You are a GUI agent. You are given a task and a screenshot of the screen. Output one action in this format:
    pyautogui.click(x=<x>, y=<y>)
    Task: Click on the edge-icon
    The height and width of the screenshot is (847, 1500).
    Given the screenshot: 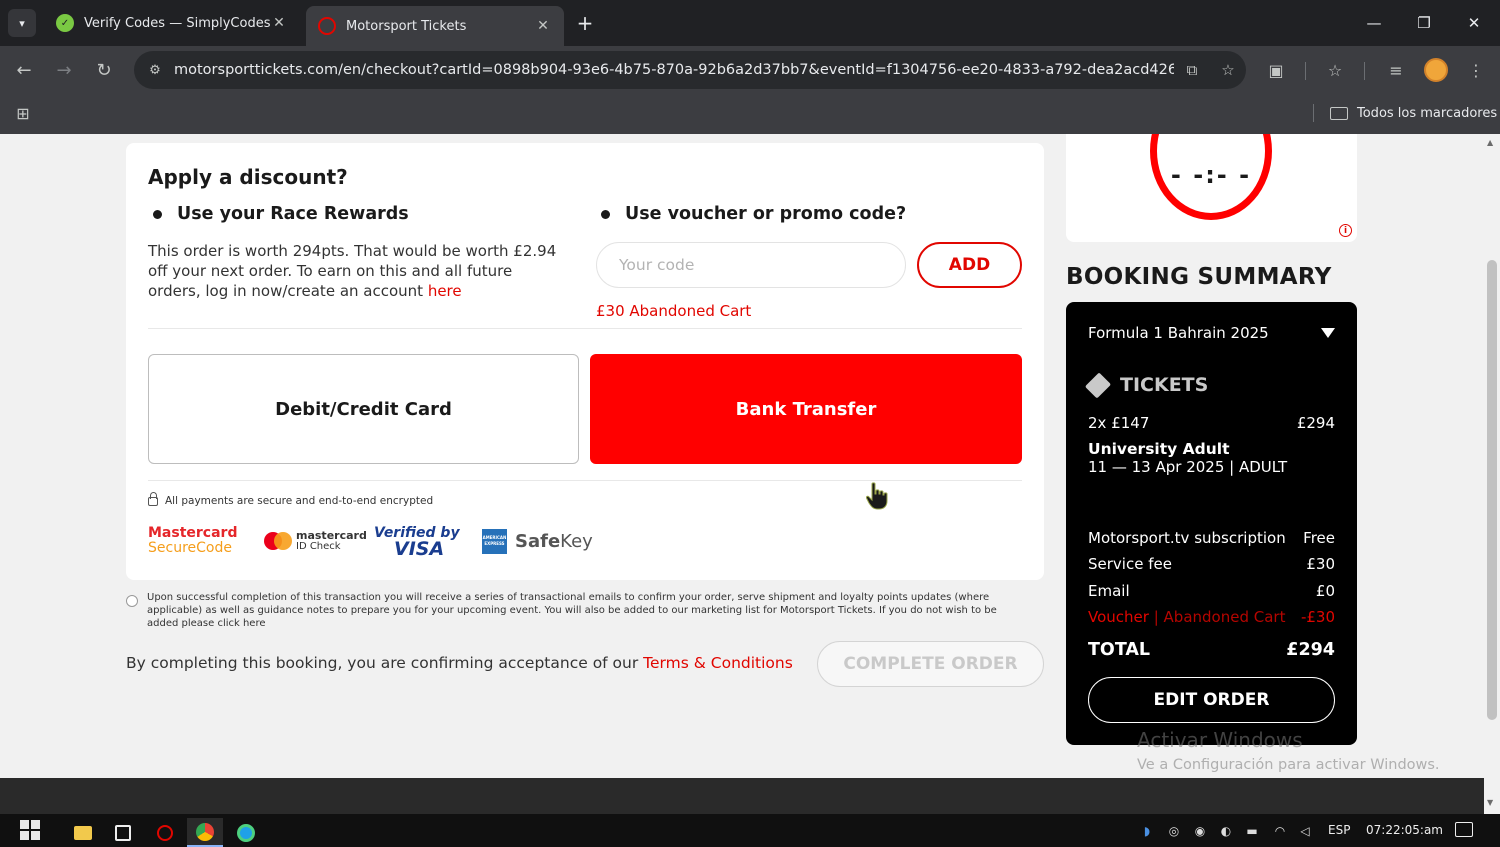 What is the action you would take?
    pyautogui.click(x=246, y=832)
    